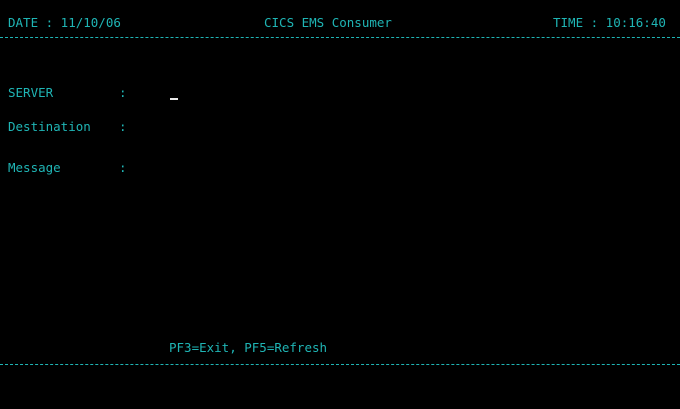 The width and height of the screenshot is (680, 409). Describe the element at coordinates (34, 167) in the screenshot. I see `message-label: Message` at that location.